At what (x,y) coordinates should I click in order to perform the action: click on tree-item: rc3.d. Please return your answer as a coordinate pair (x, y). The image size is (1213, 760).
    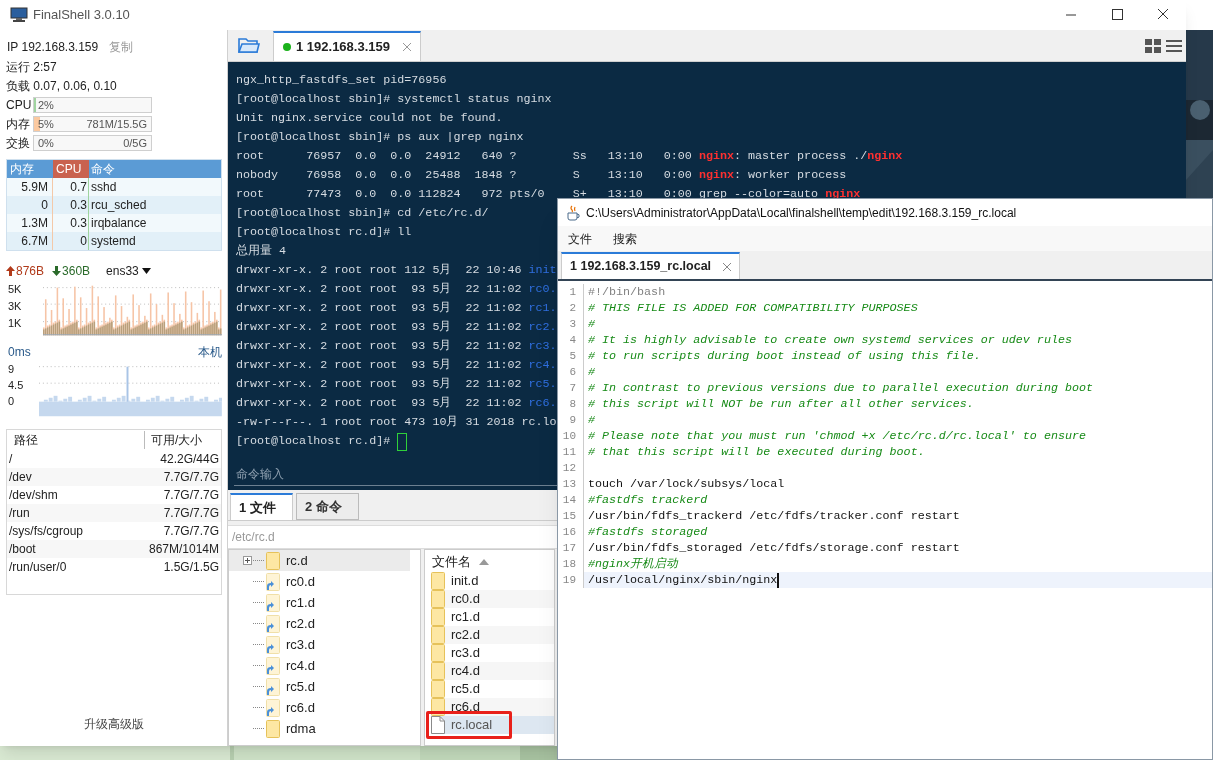
    Looking at the image, I should click on (319, 644).